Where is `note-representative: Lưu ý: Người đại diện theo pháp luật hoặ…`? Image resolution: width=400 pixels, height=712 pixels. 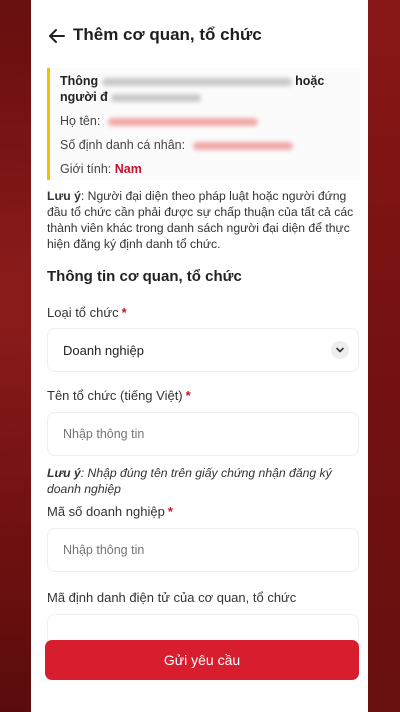
note-representative: Lưu ý: Người đại diện theo pháp luật hoặ… is located at coordinates (200, 220).